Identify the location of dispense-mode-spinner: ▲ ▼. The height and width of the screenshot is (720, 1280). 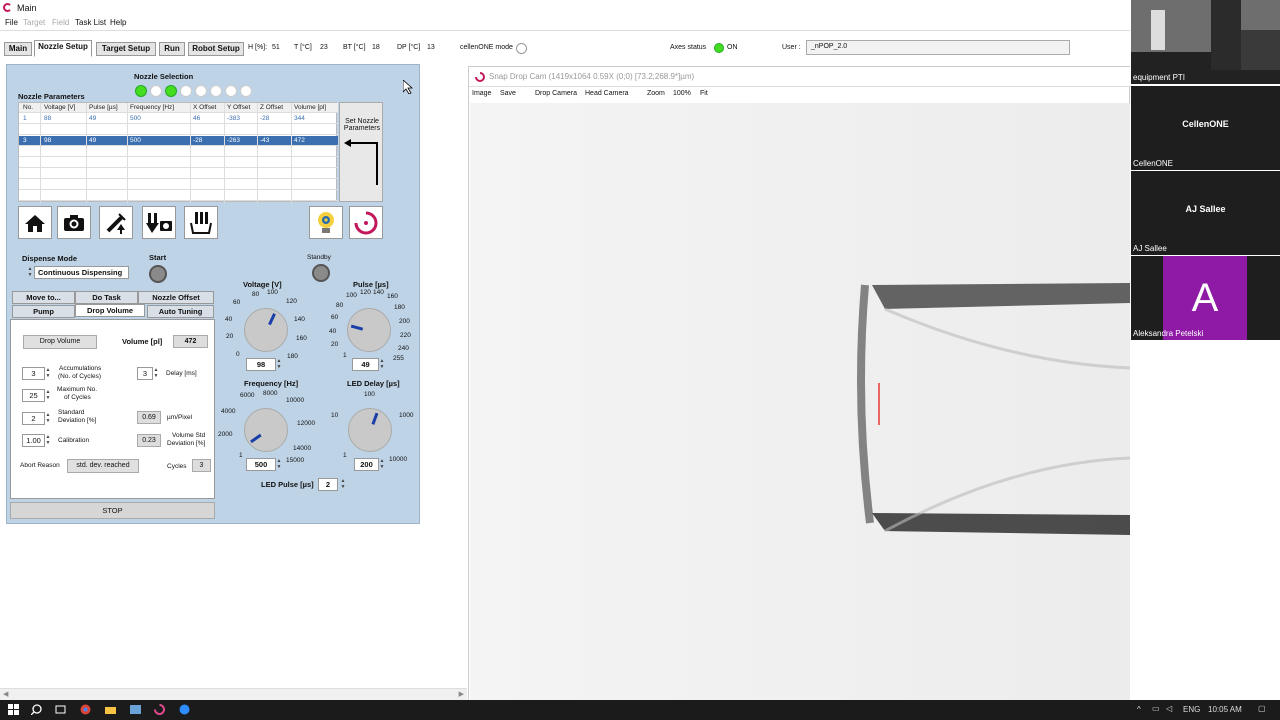
(30, 272).